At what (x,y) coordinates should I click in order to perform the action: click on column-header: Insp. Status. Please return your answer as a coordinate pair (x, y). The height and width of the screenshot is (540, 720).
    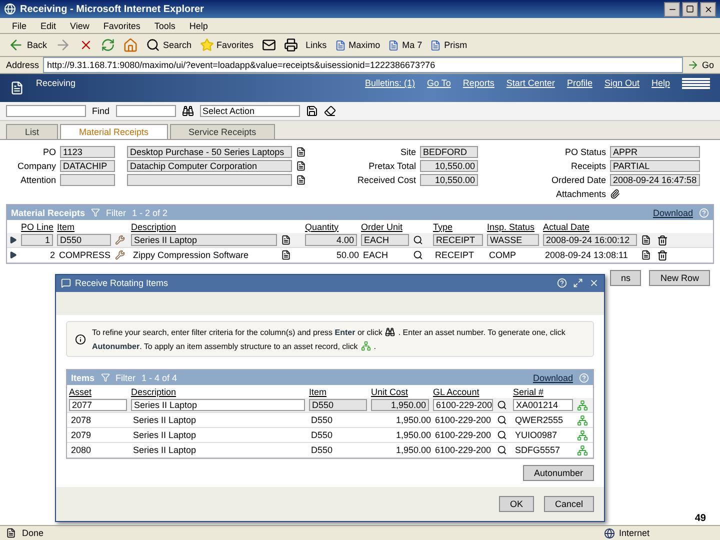
    Looking at the image, I should click on (515, 227).